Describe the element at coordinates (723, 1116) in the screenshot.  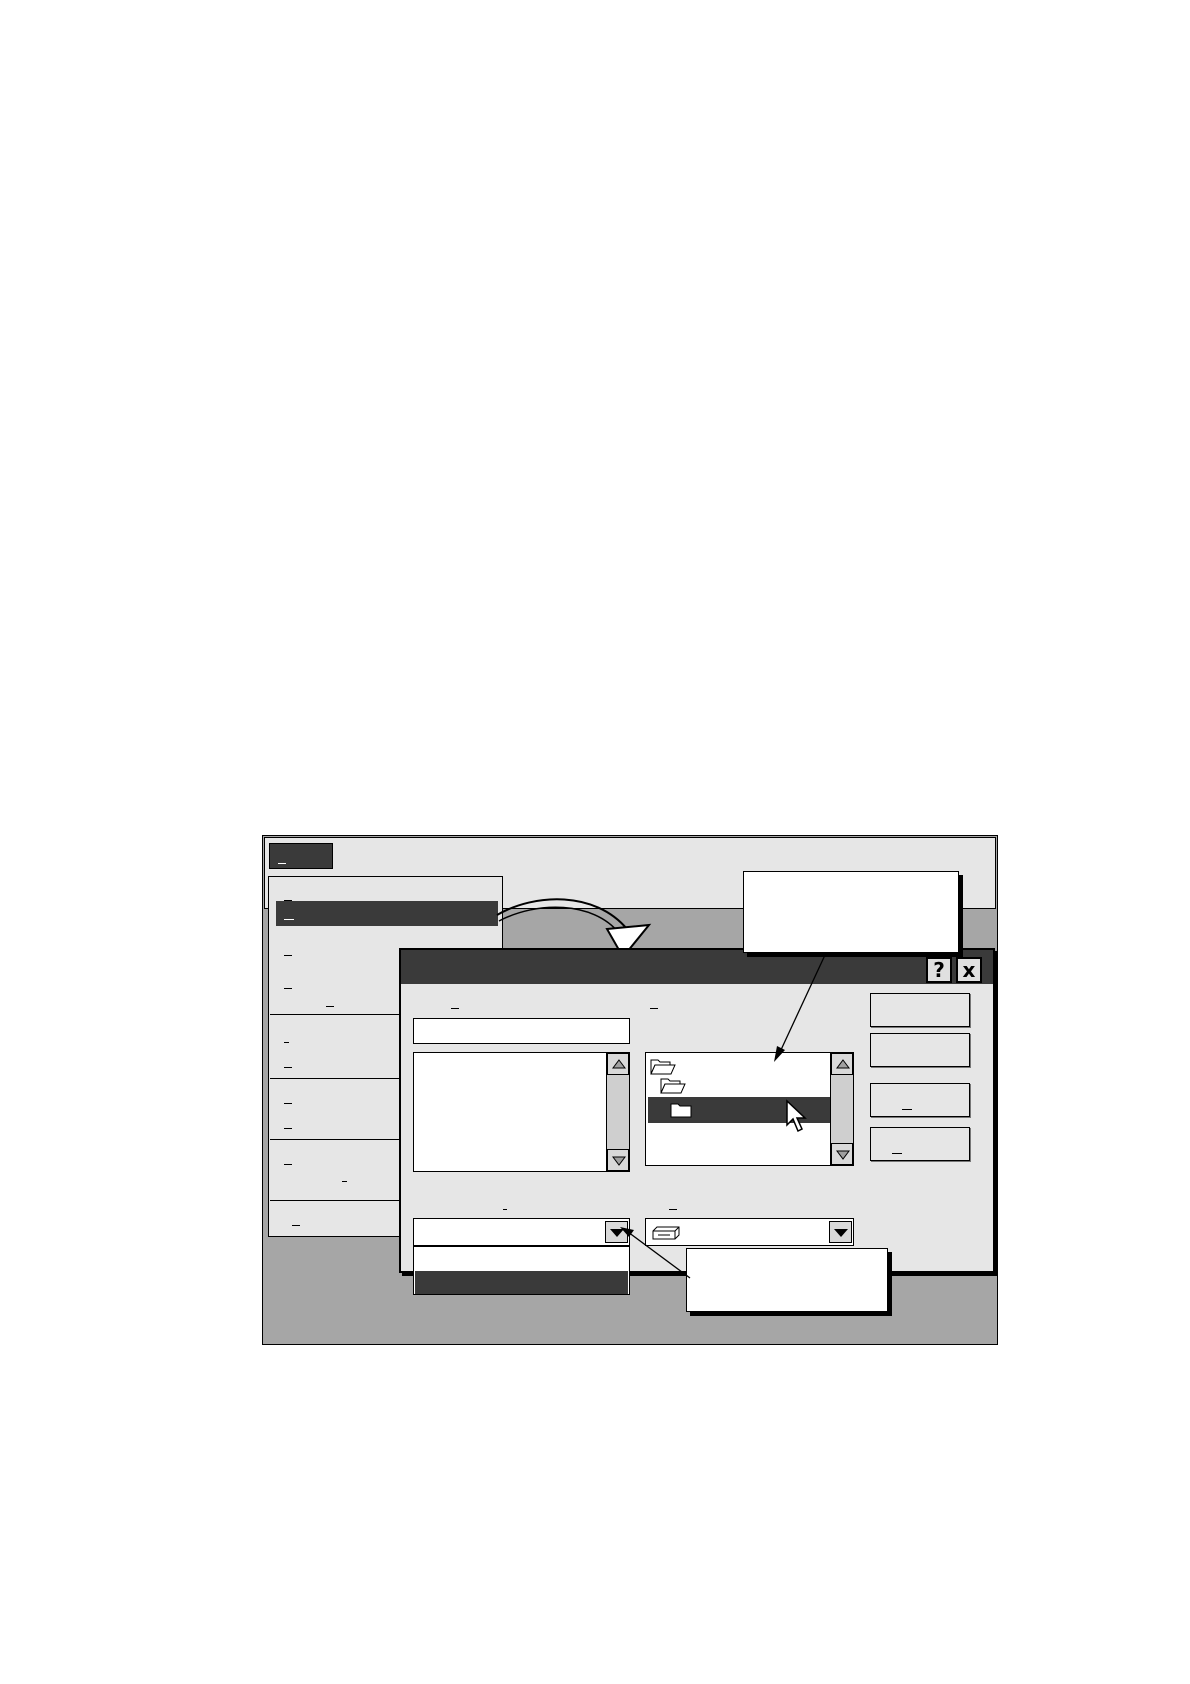
I see `callout-leader-arrows` at that location.